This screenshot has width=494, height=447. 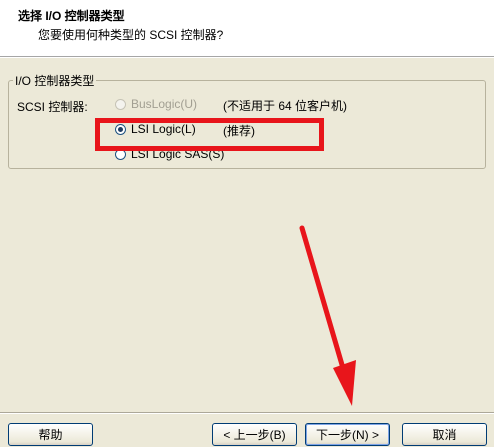 What do you see at coordinates (50, 434) in the screenshot?
I see `help-button: 帮助` at bounding box center [50, 434].